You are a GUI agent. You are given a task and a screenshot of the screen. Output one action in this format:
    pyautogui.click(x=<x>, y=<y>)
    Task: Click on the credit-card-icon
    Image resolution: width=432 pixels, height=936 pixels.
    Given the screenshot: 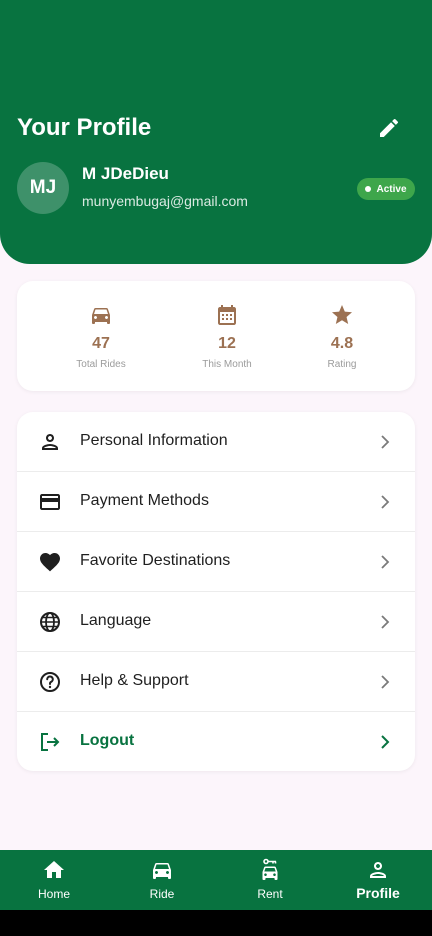 What is the action you would take?
    pyautogui.click(x=50, y=502)
    